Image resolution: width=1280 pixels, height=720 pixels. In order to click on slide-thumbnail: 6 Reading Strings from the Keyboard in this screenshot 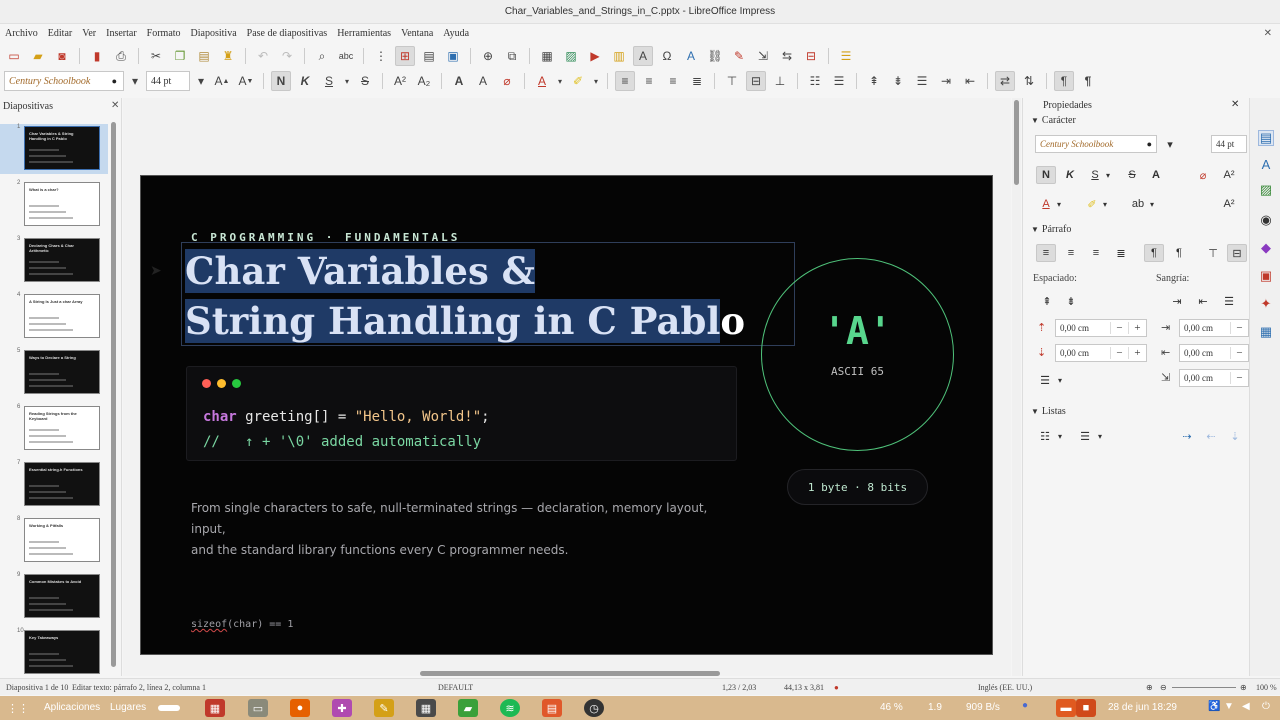, I will do `click(54, 429)`.